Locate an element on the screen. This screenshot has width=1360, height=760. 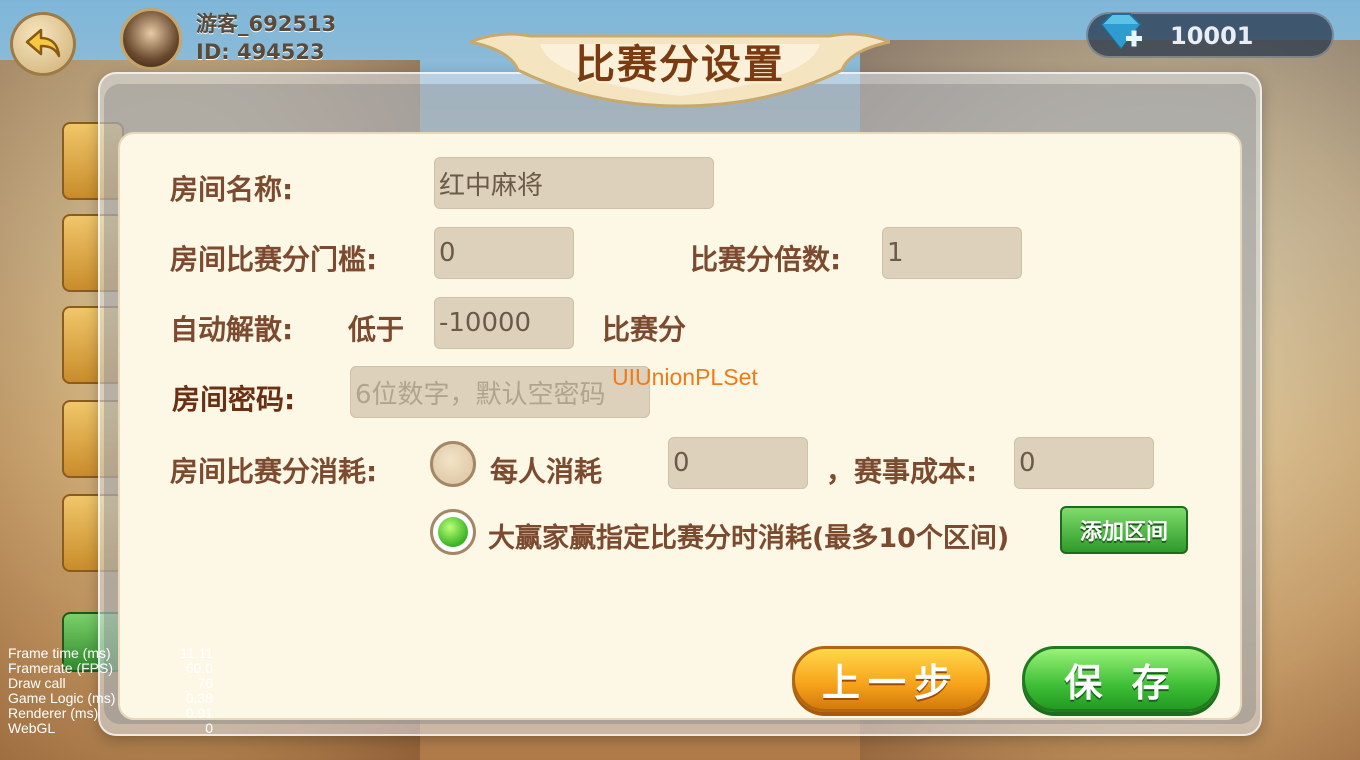
save-button: 保 存 is located at coordinates (1121, 679).